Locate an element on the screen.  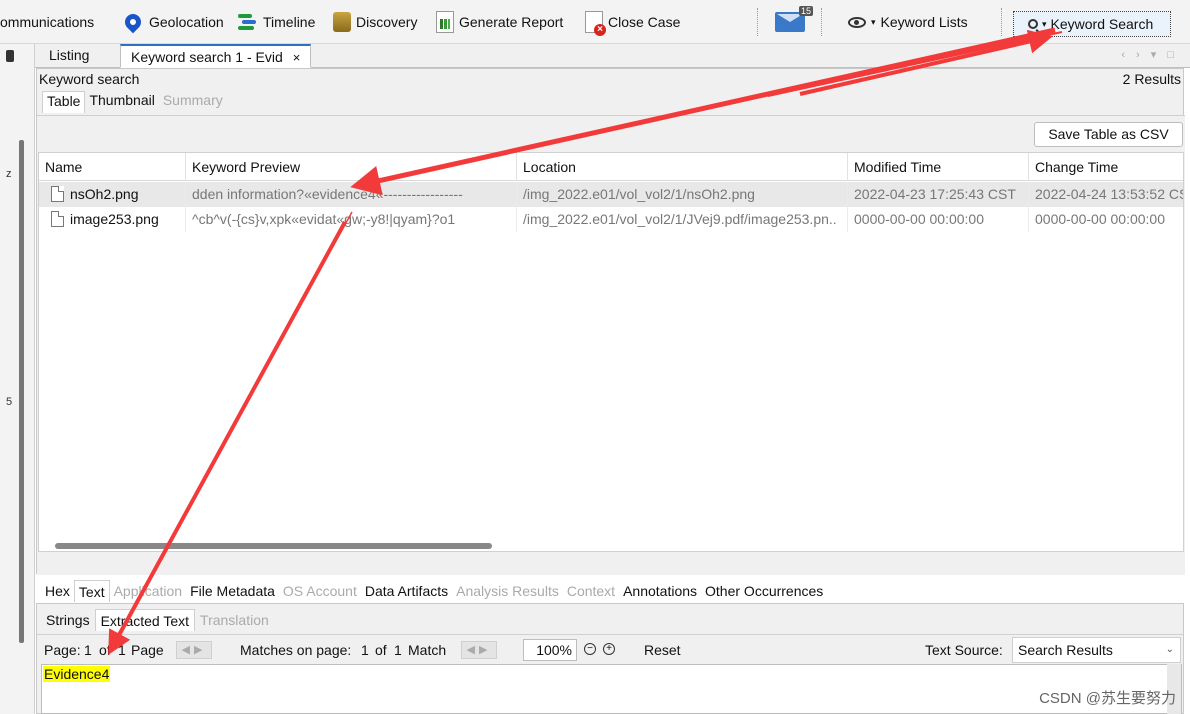
tab-table: Table is located at coordinates (64, 102).